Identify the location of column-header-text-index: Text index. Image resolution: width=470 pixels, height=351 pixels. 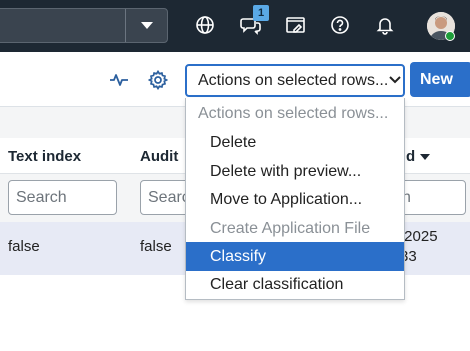
(44, 156).